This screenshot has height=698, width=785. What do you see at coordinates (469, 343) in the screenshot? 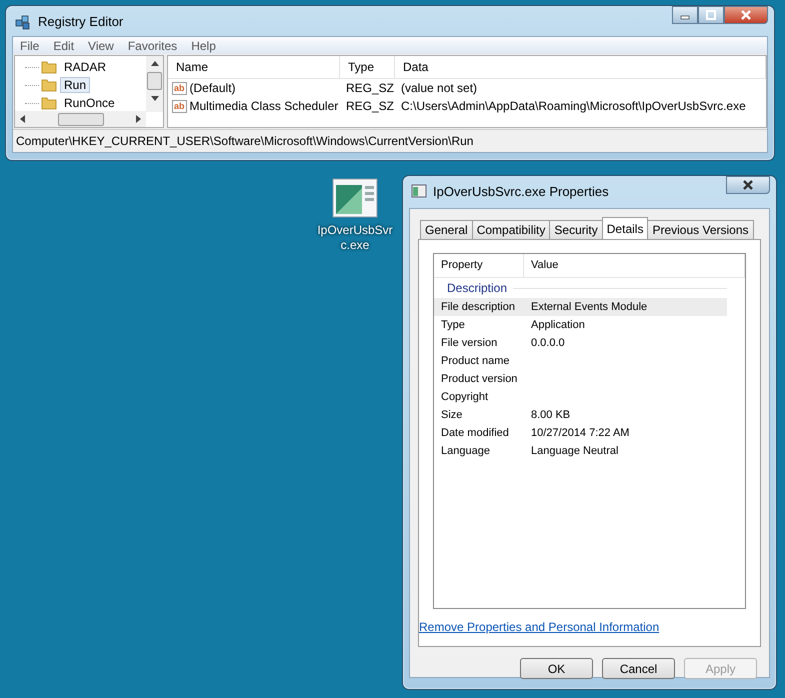
I see `property-name: File version` at bounding box center [469, 343].